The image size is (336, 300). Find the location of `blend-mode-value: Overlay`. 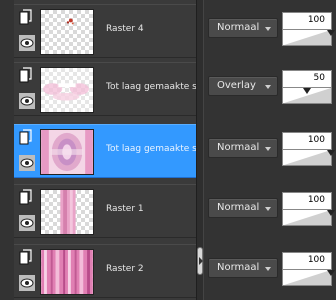

blend-mode-value: Overlay is located at coordinates (236, 85).